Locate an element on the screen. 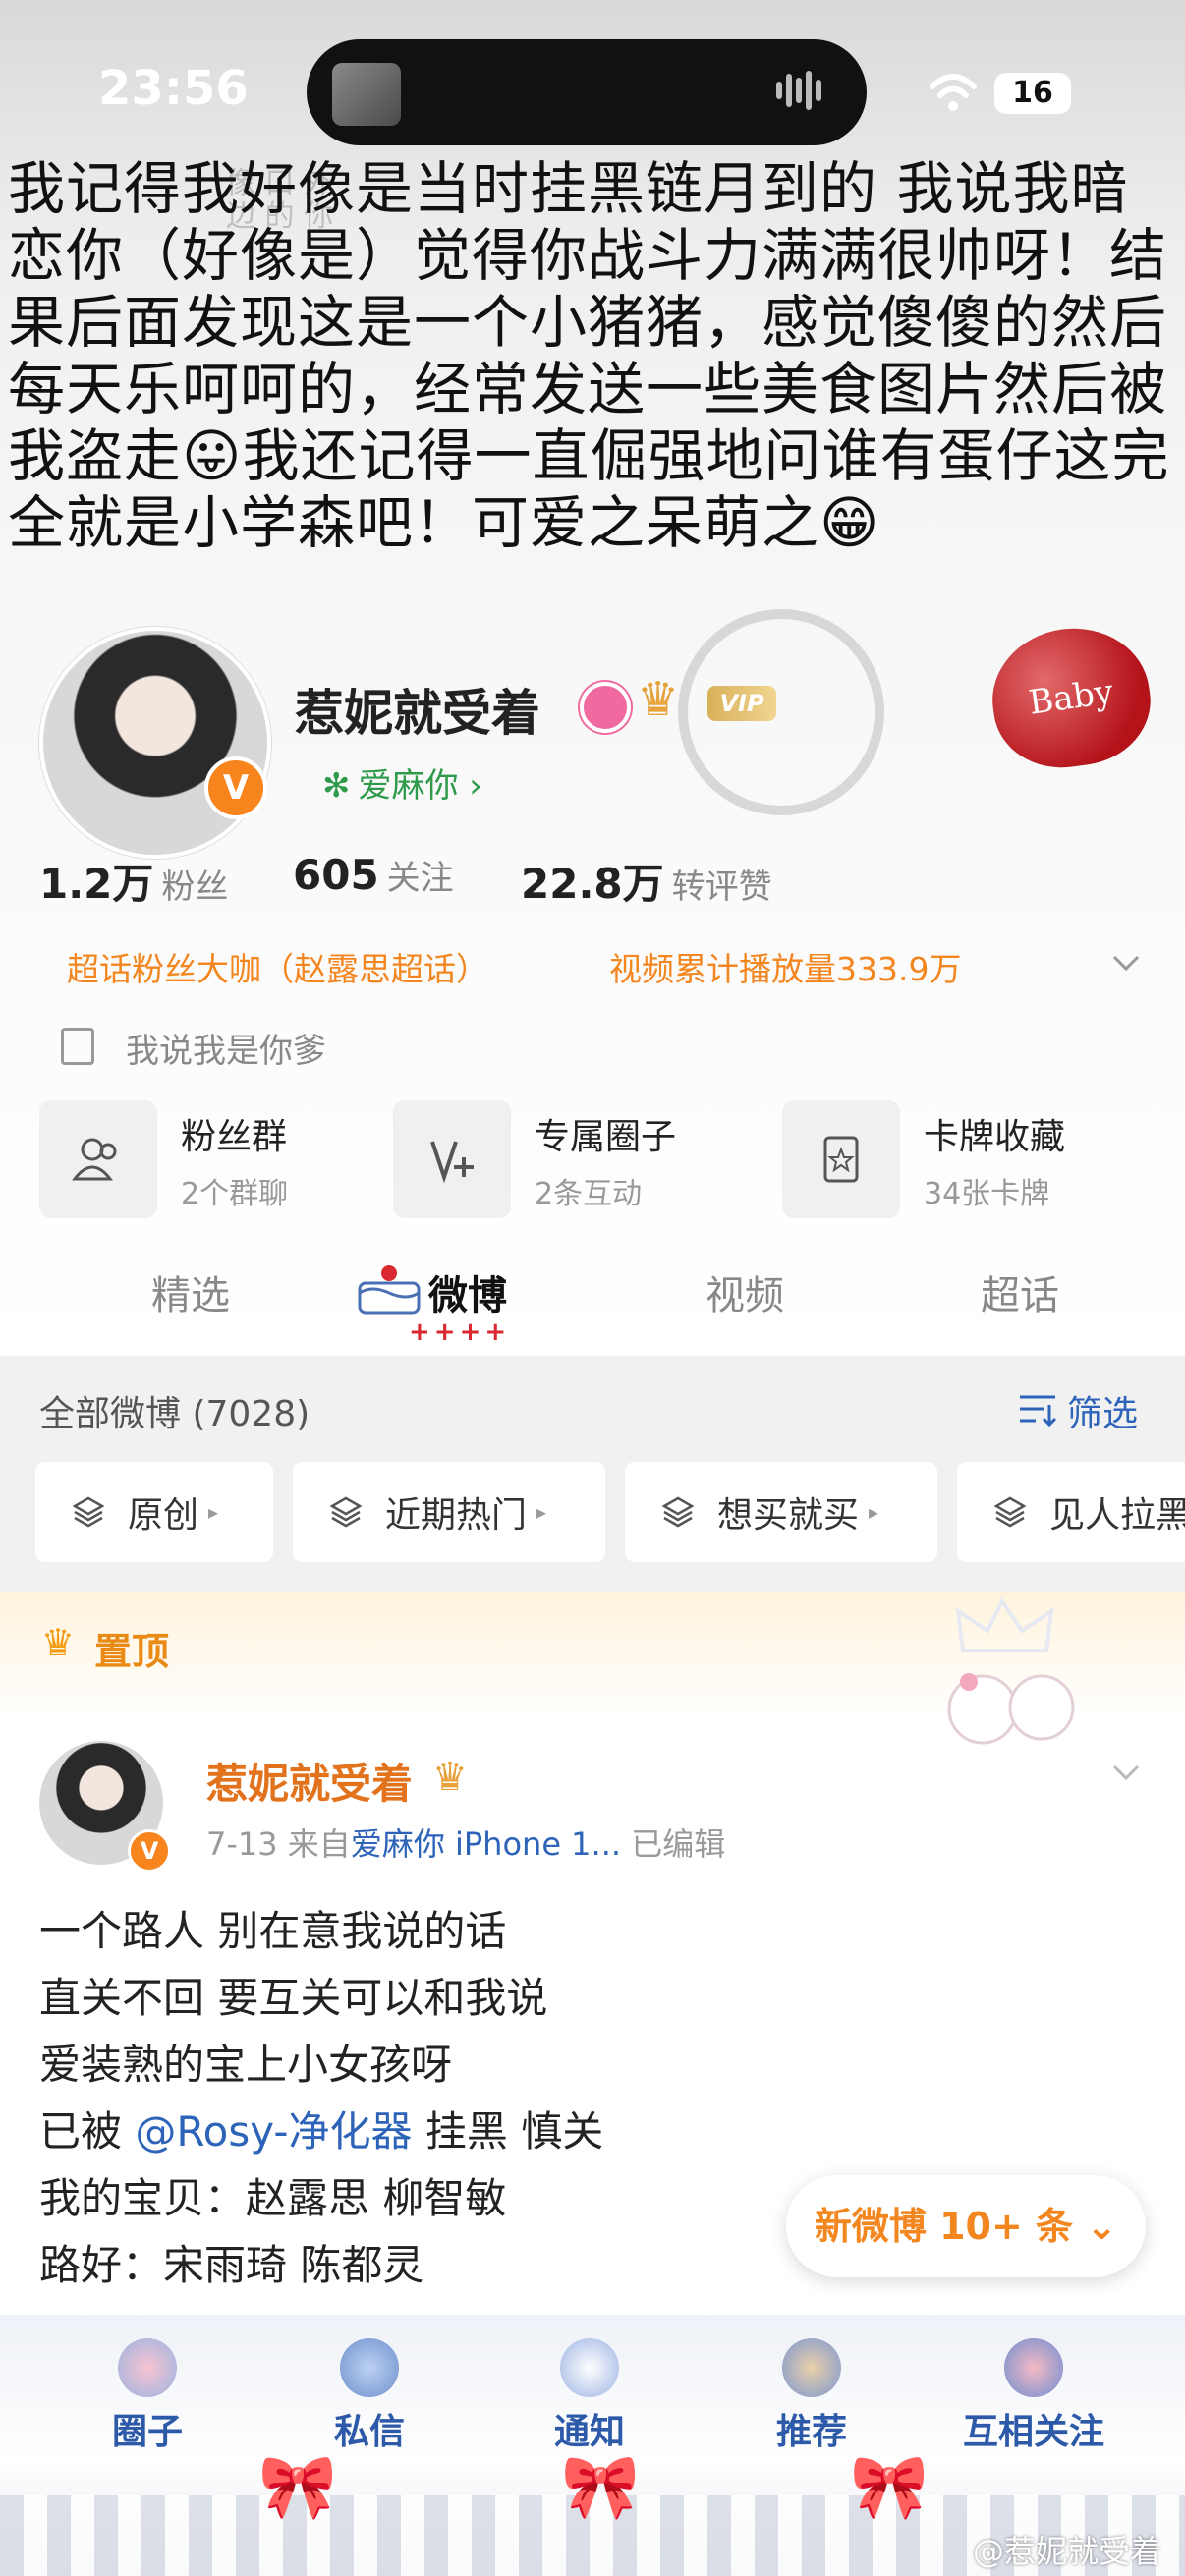 The width and height of the screenshot is (1185, 2576). all-weibo-count: 全部微博 (7028) is located at coordinates (175, 1414).